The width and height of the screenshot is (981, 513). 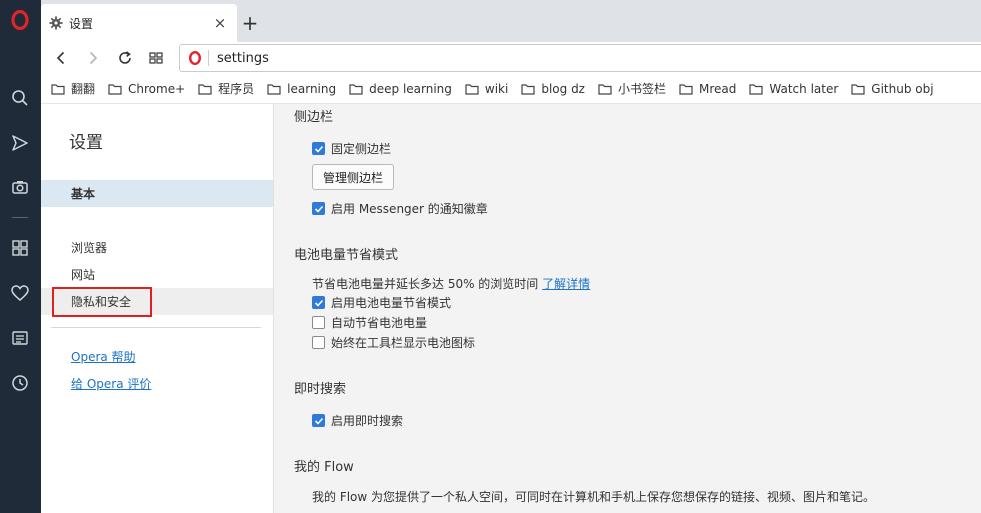 What do you see at coordinates (81, 23) in the screenshot?
I see `tab-title: 设置` at bounding box center [81, 23].